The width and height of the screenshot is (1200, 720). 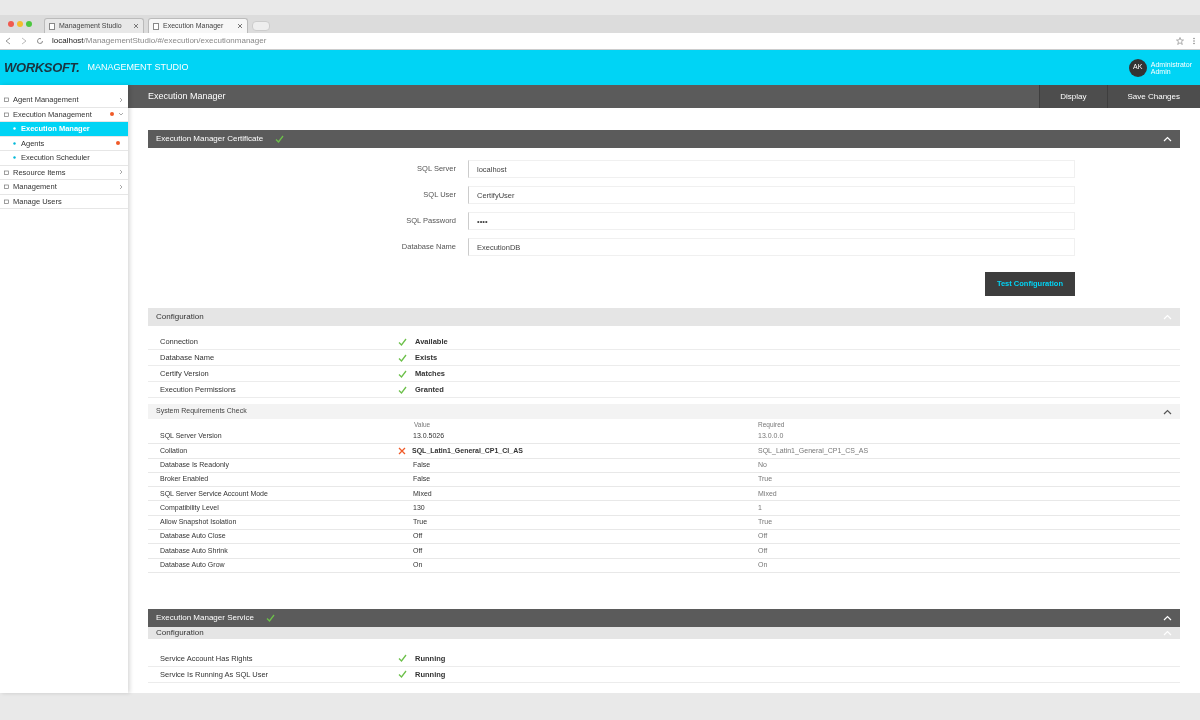 I want to click on maximize-window-icon, so click(x=29, y=24).